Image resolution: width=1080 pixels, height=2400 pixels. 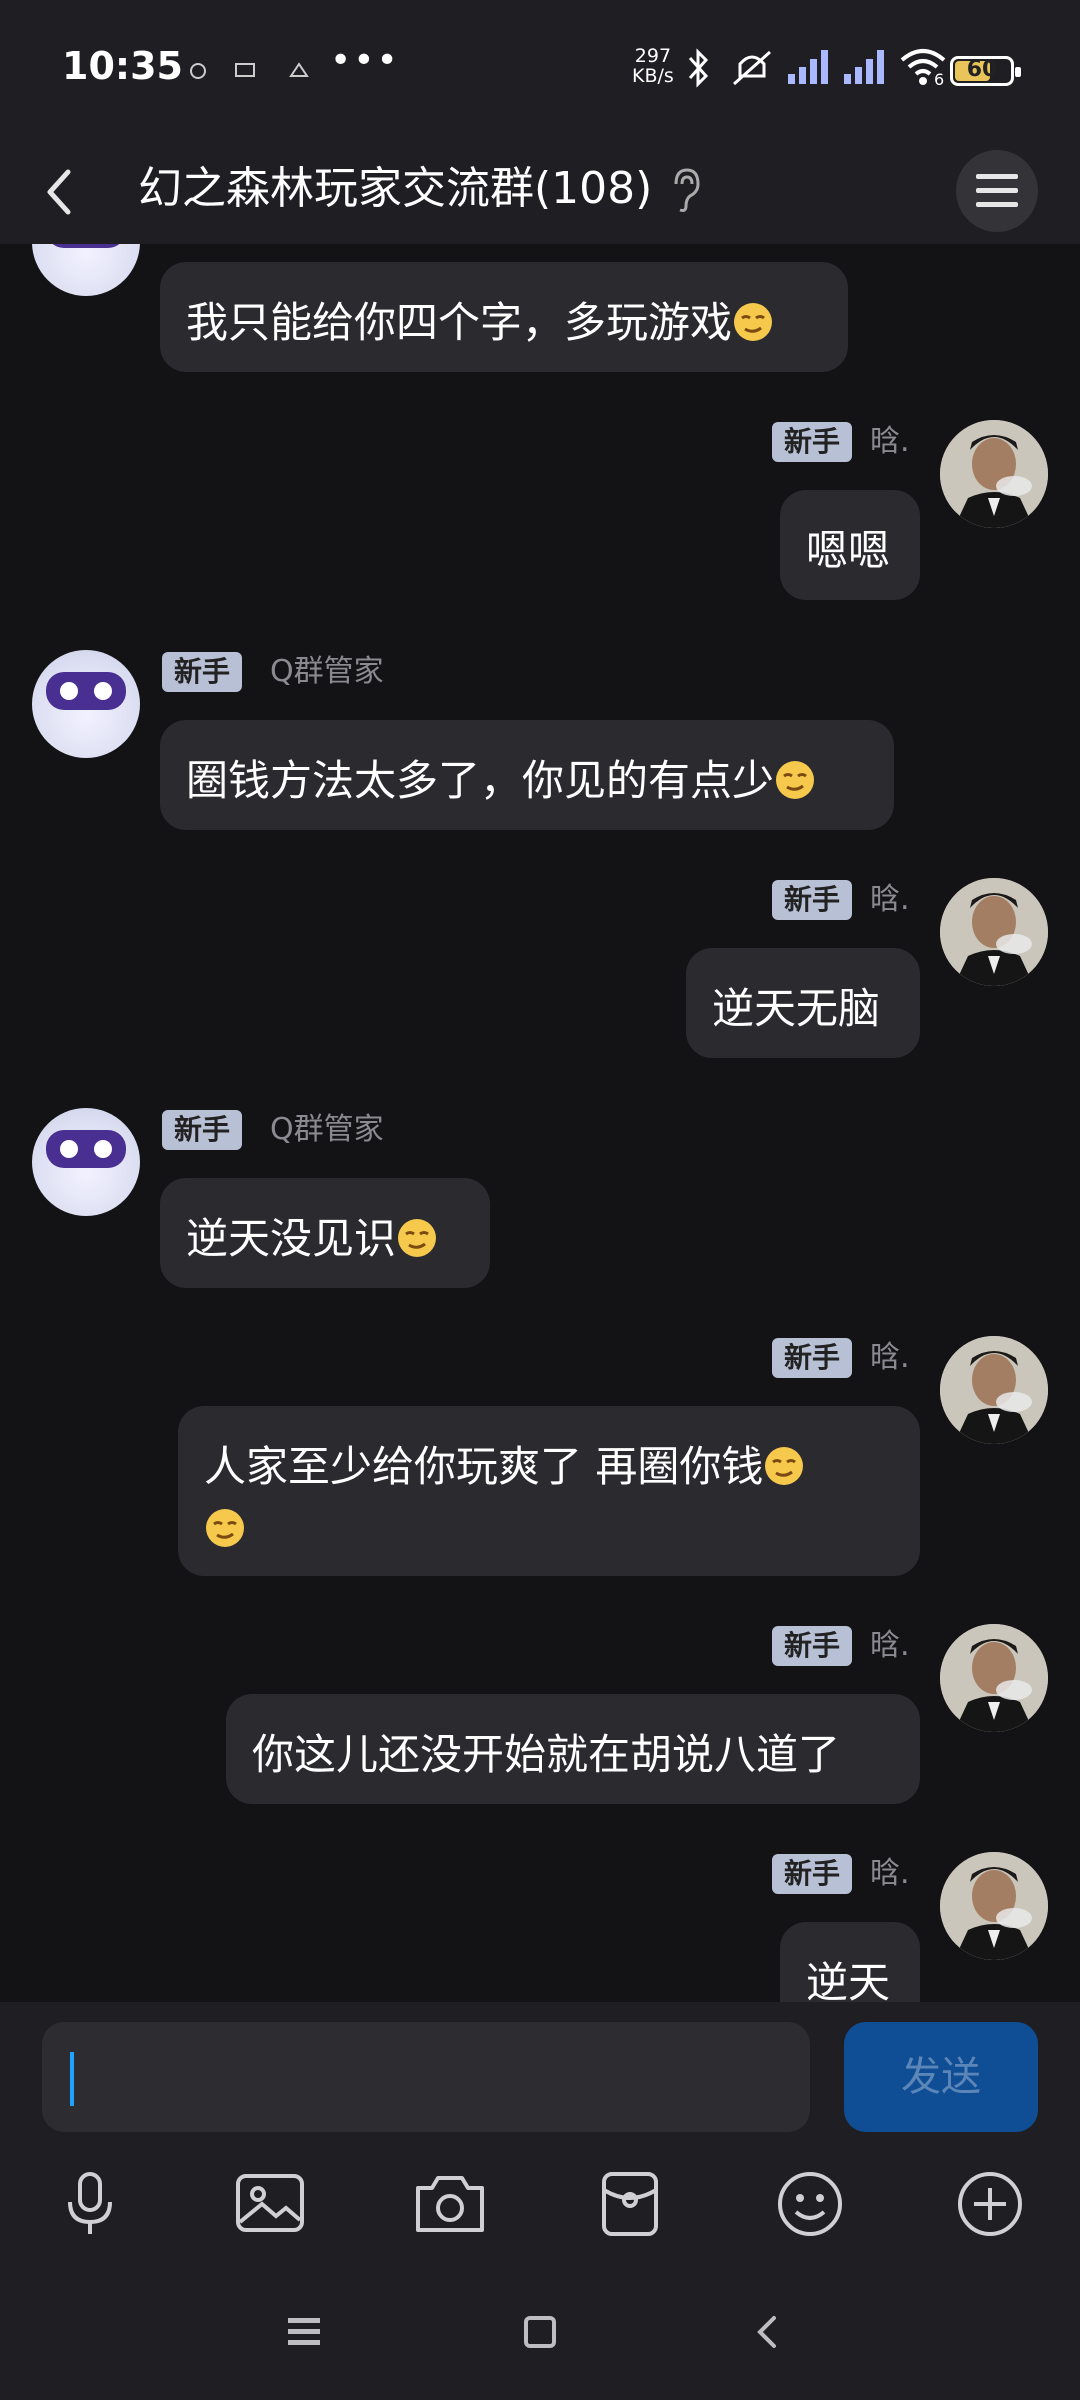 I want to click on chat-header: 幻之森林玩家交流群(108), so click(x=540, y=192).